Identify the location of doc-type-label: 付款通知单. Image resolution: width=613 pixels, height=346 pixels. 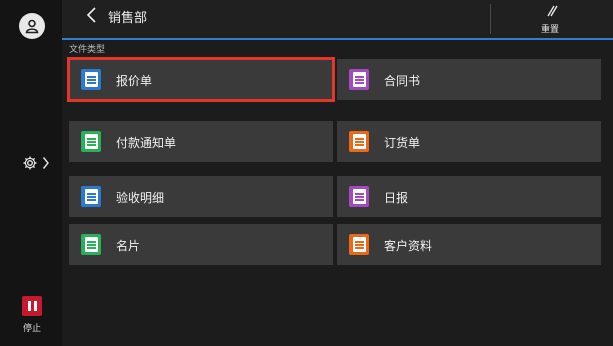
(146, 143).